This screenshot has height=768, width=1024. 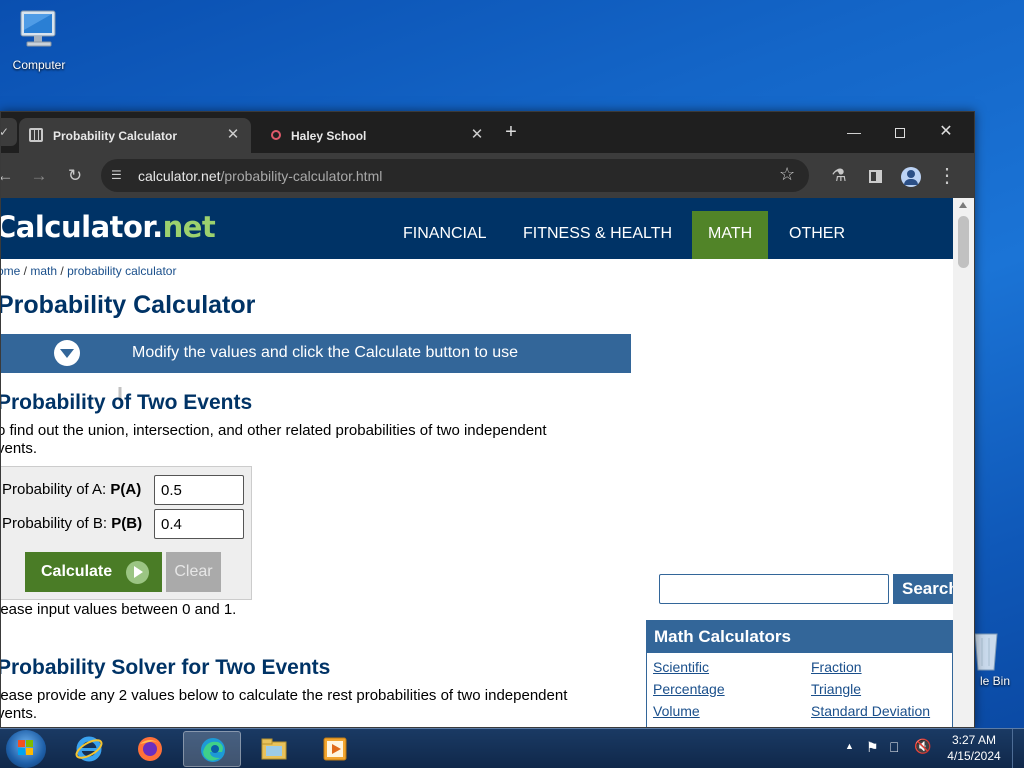 I want to click on maximize-icon, so click(x=900, y=132).